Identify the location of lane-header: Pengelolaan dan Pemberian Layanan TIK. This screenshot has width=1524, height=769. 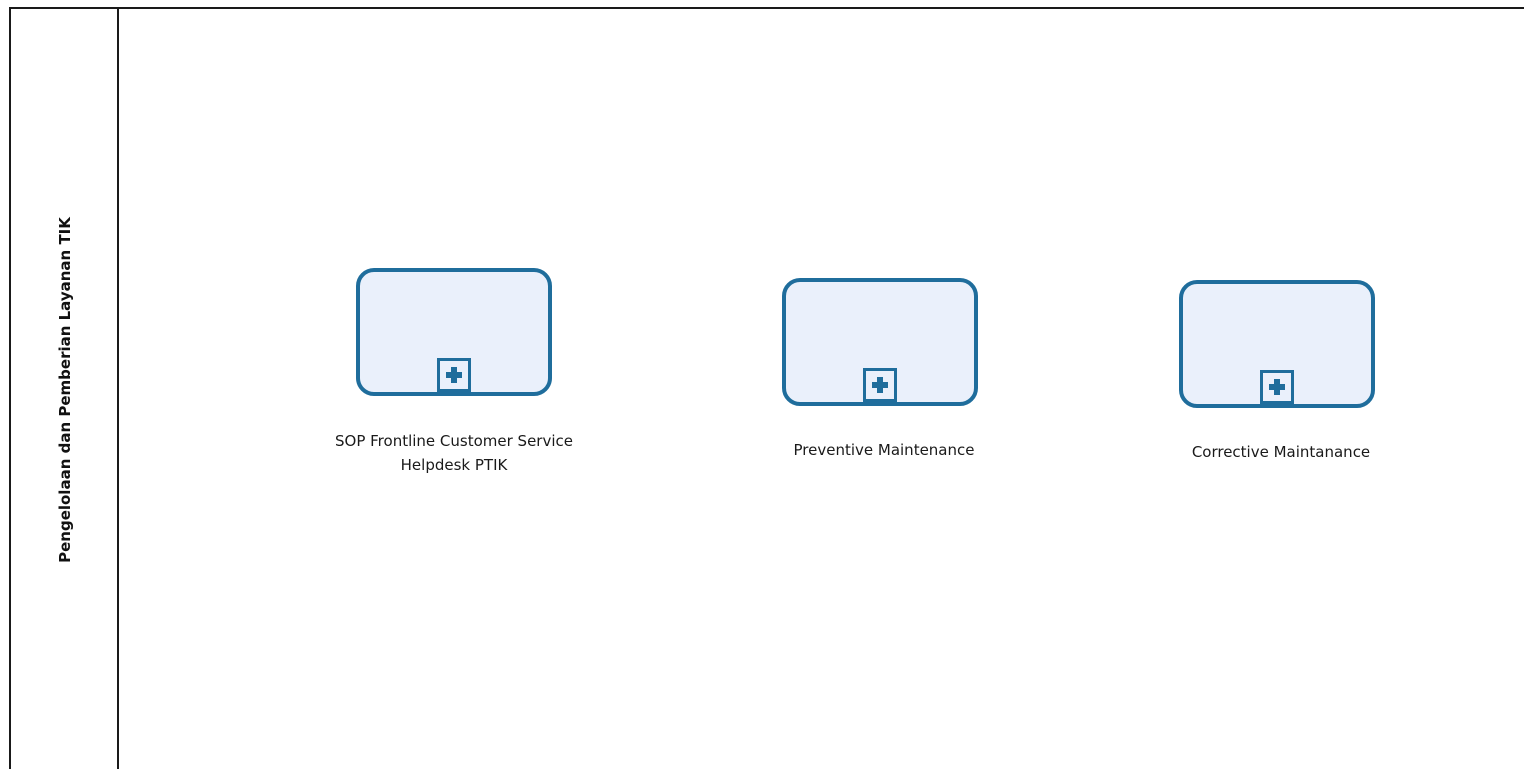
(65, 389).